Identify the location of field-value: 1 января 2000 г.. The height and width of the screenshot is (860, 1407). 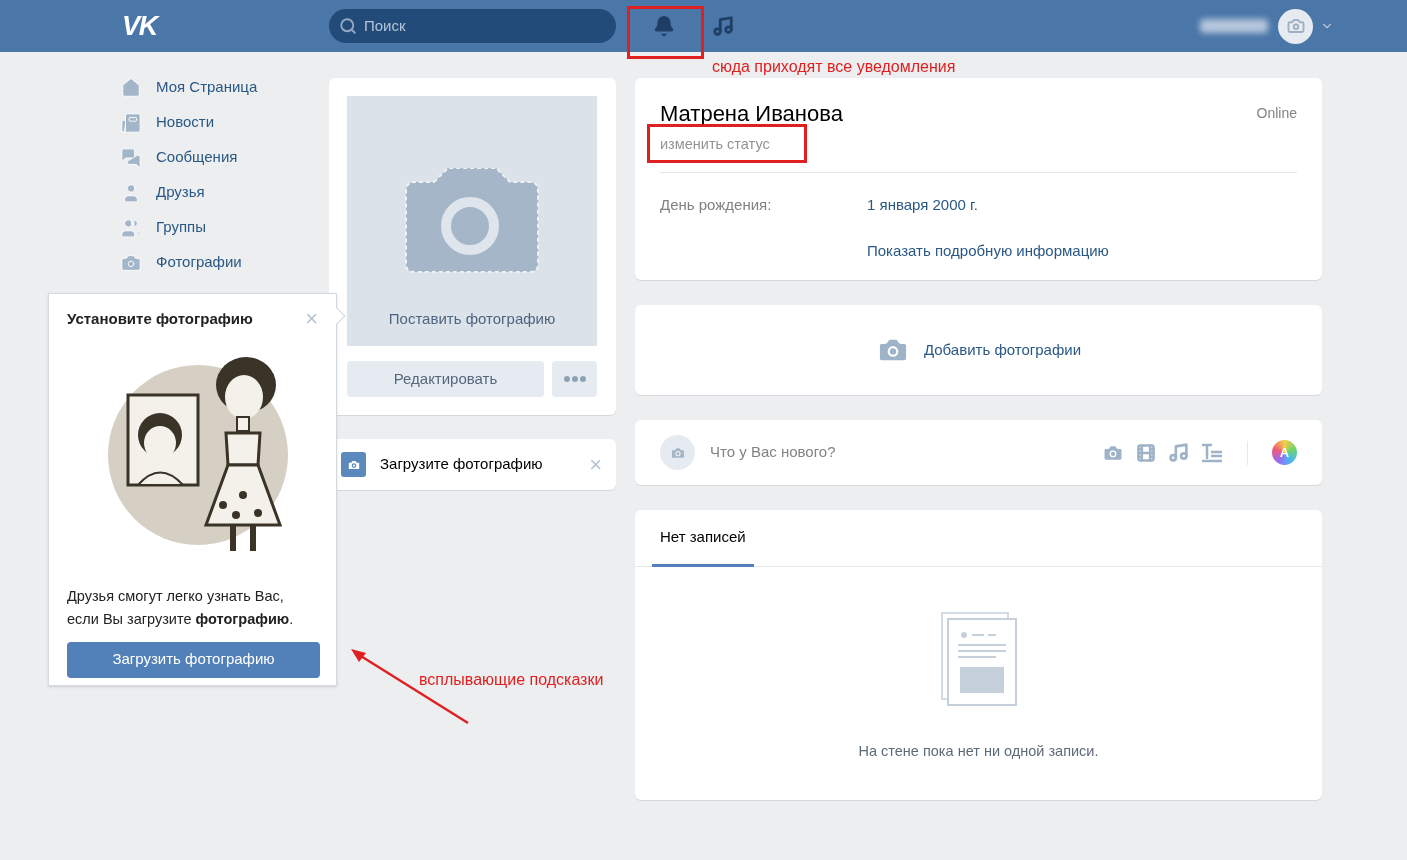
(922, 205).